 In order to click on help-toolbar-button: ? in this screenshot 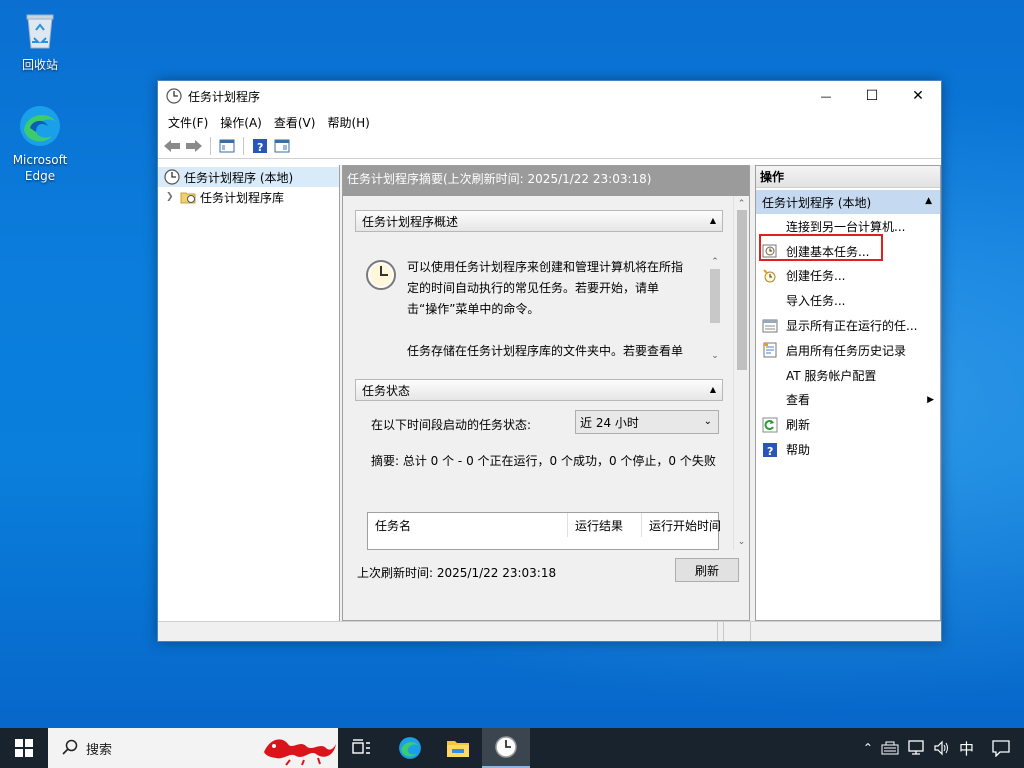, I will do `click(260, 146)`.